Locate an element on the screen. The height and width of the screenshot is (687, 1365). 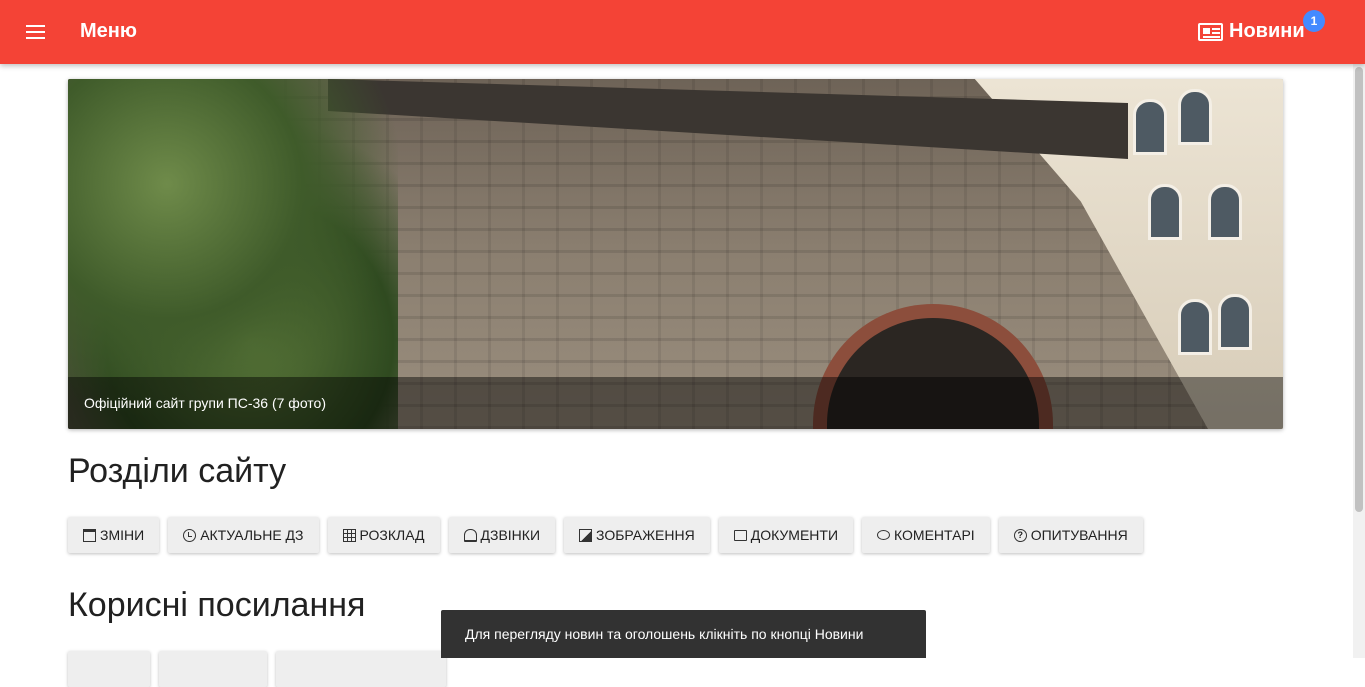
schedule-button: Розклад is located at coordinates (383, 535).